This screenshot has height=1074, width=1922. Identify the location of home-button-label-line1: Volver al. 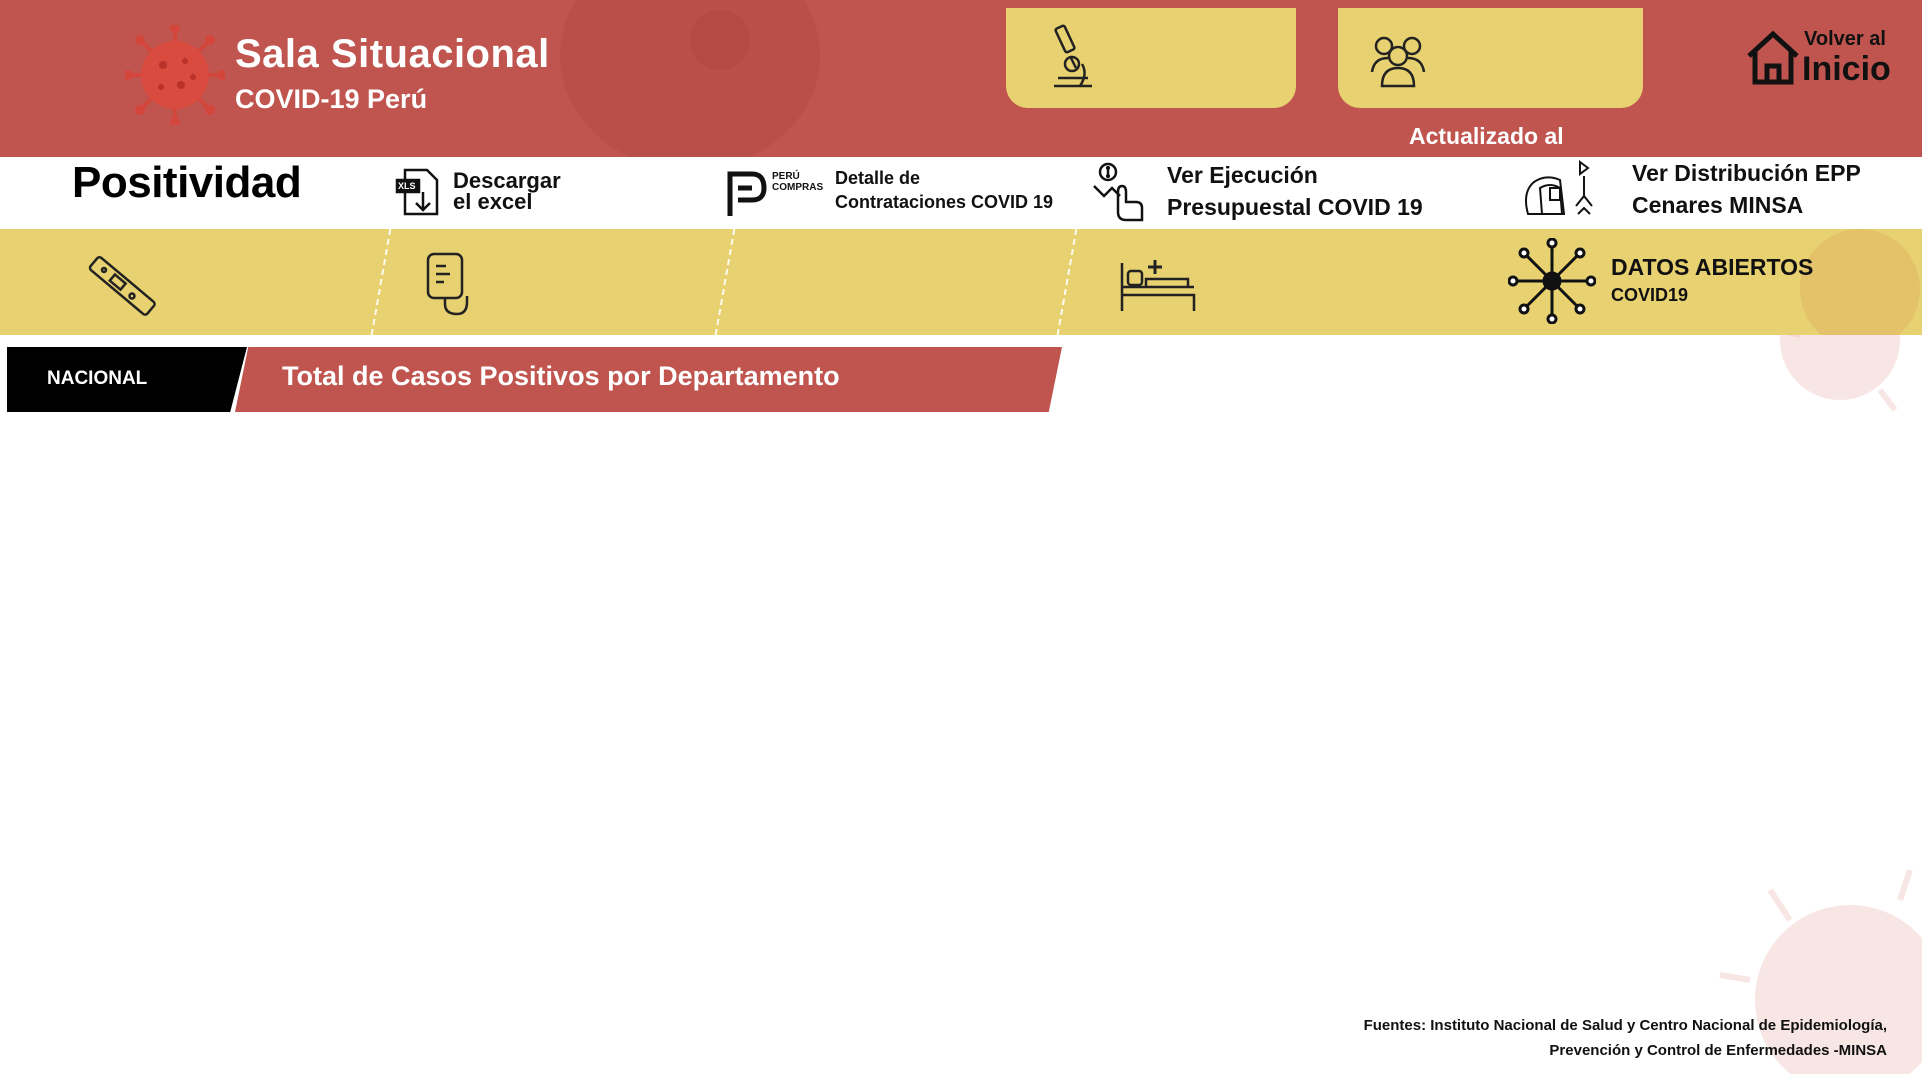
(1845, 39).